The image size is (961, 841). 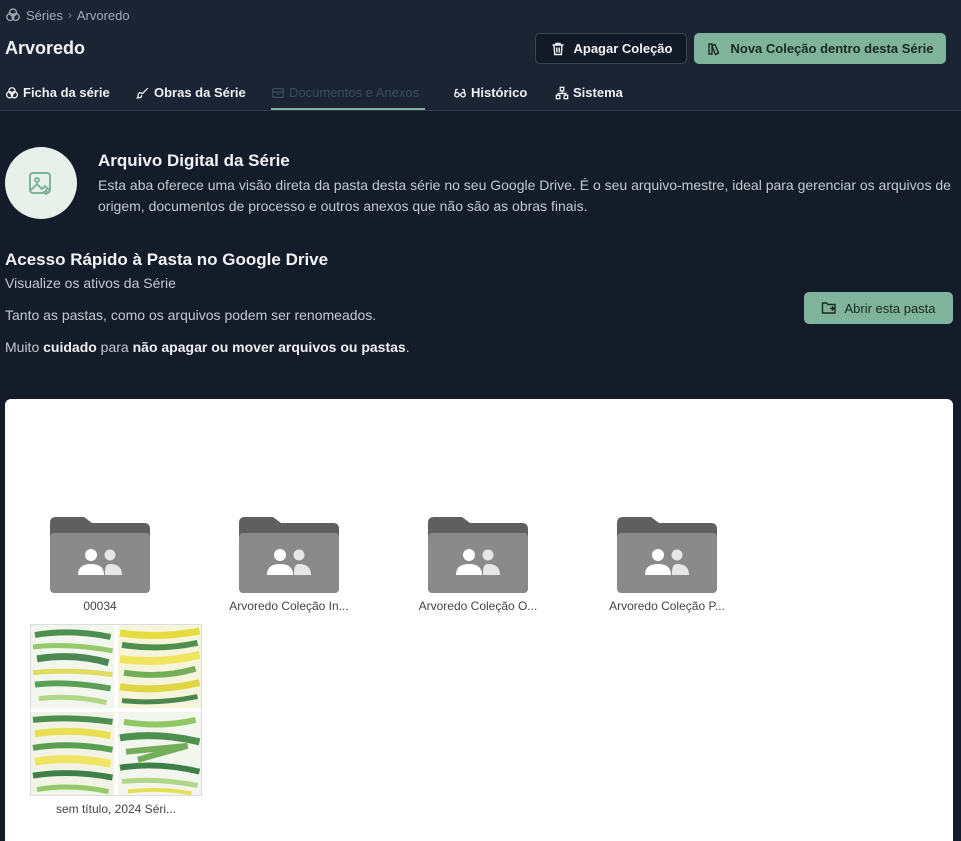 I want to click on image-thumbnail, so click(x=116, y=710).